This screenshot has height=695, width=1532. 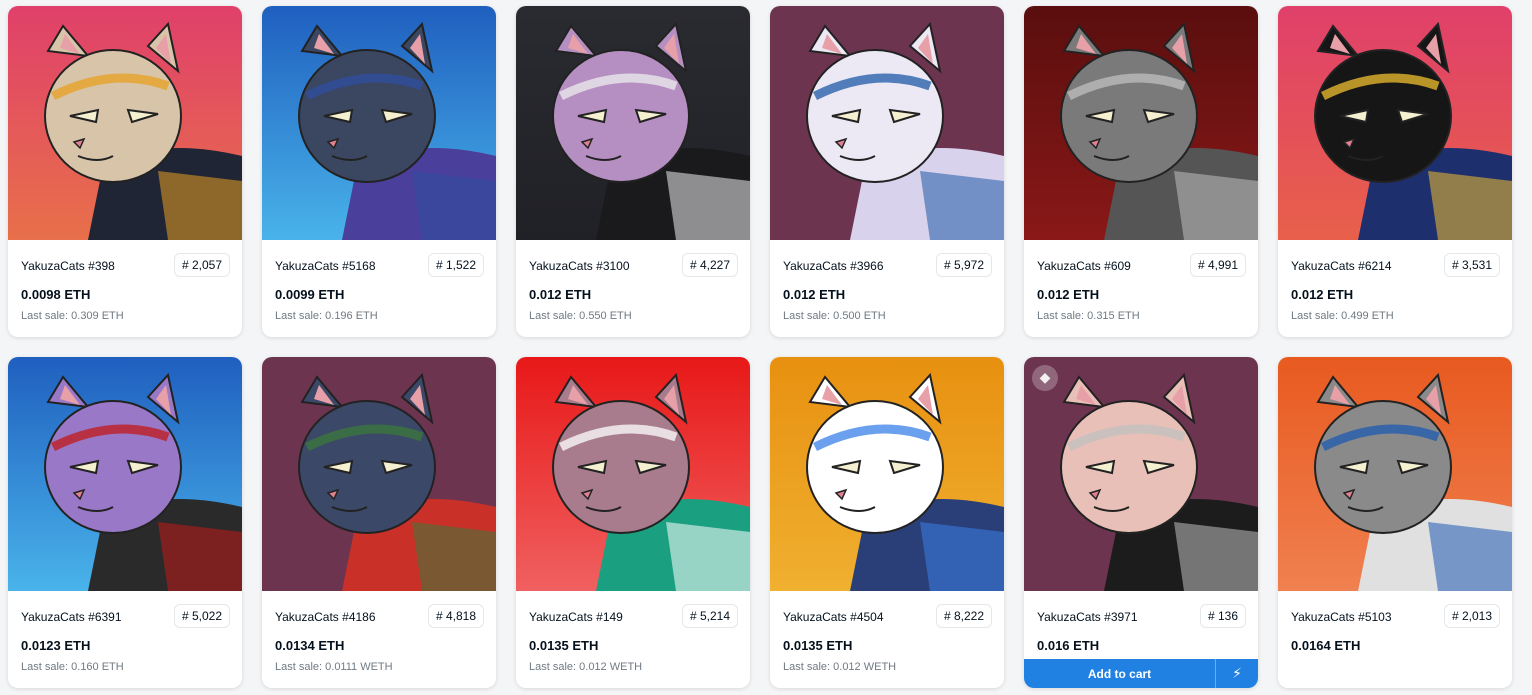 I want to click on rarity-rank-badge: # 4,818, so click(x=455, y=616).